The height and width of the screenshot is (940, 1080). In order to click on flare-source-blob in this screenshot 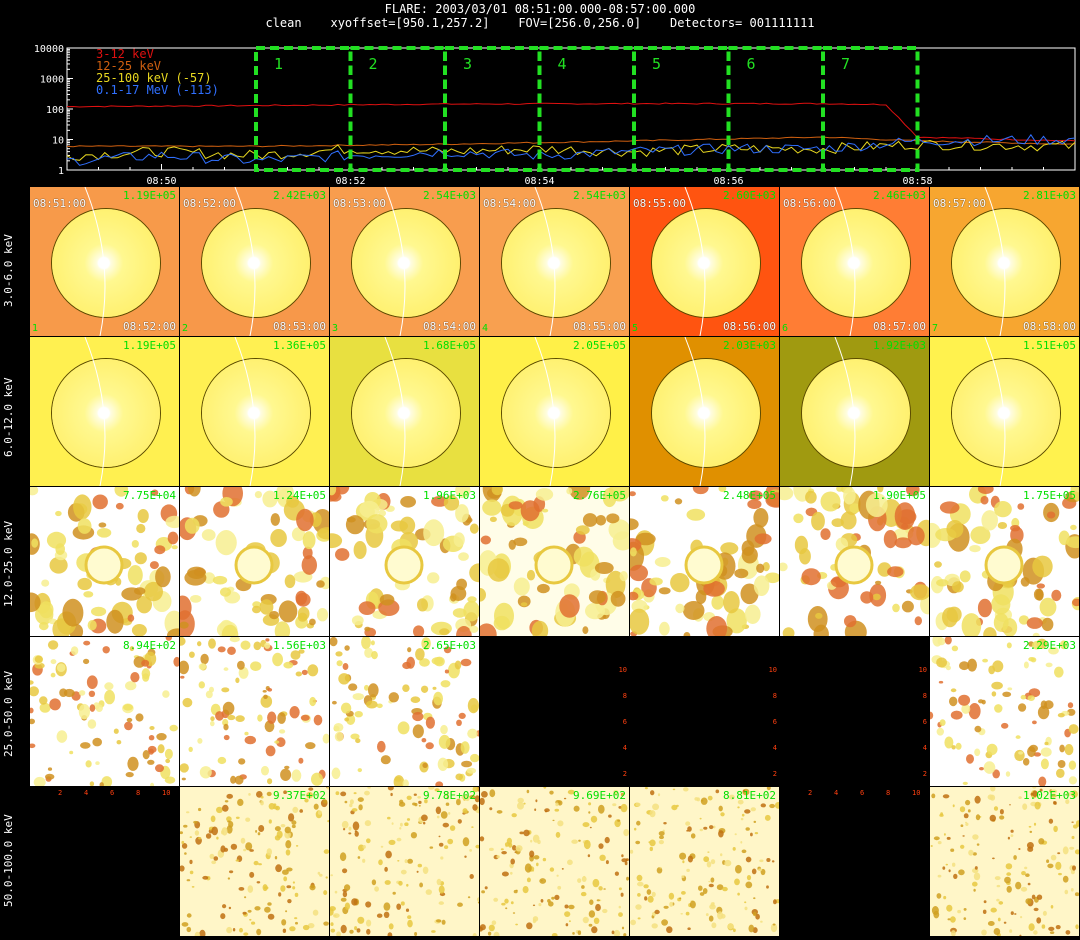, I will do `click(404, 565)`.